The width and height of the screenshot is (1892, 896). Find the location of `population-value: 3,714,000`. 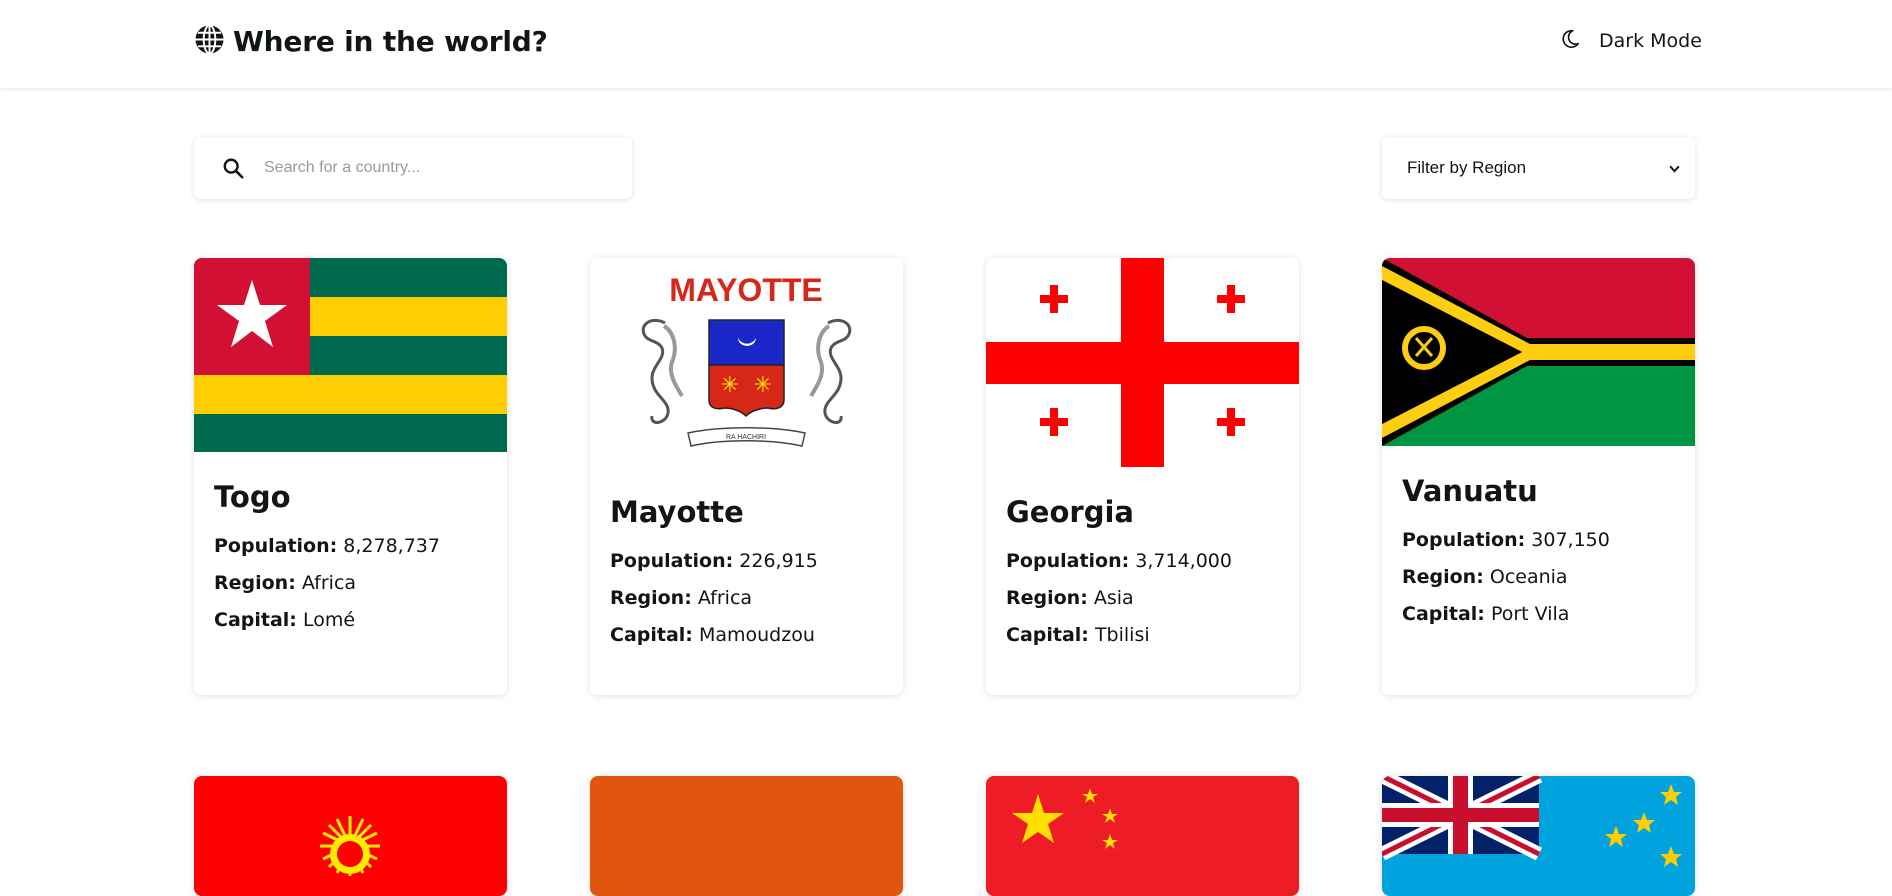

population-value: 3,714,000 is located at coordinates (1183, 561).